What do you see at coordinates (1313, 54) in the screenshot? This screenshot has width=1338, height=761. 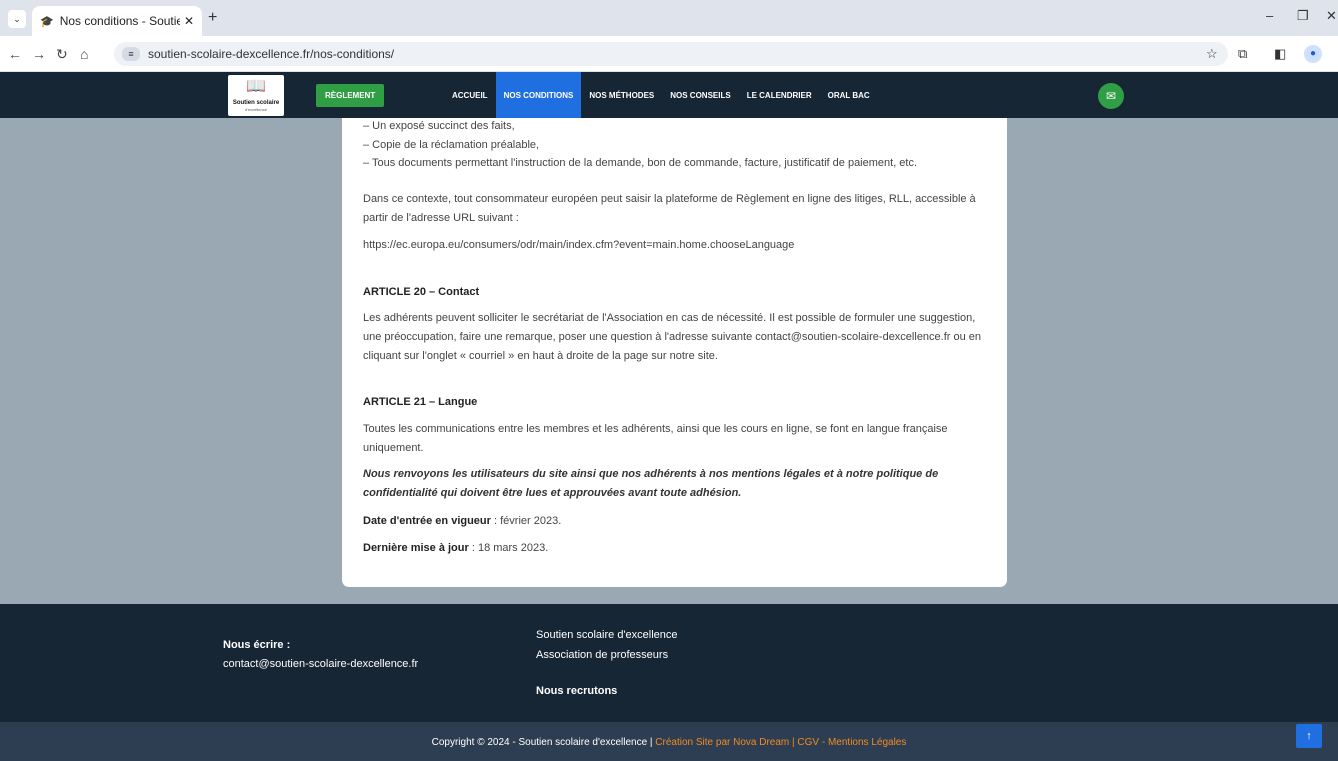 I see `profile-avatar-icon: ●` at bounding box center [1313, 54].